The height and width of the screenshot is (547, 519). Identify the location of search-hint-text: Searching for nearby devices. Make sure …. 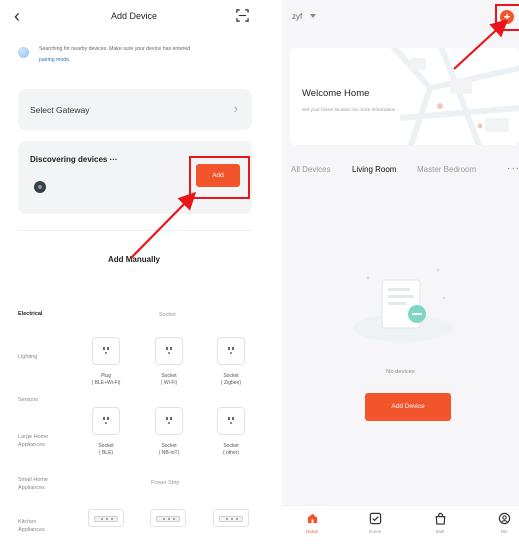
(115, 49).